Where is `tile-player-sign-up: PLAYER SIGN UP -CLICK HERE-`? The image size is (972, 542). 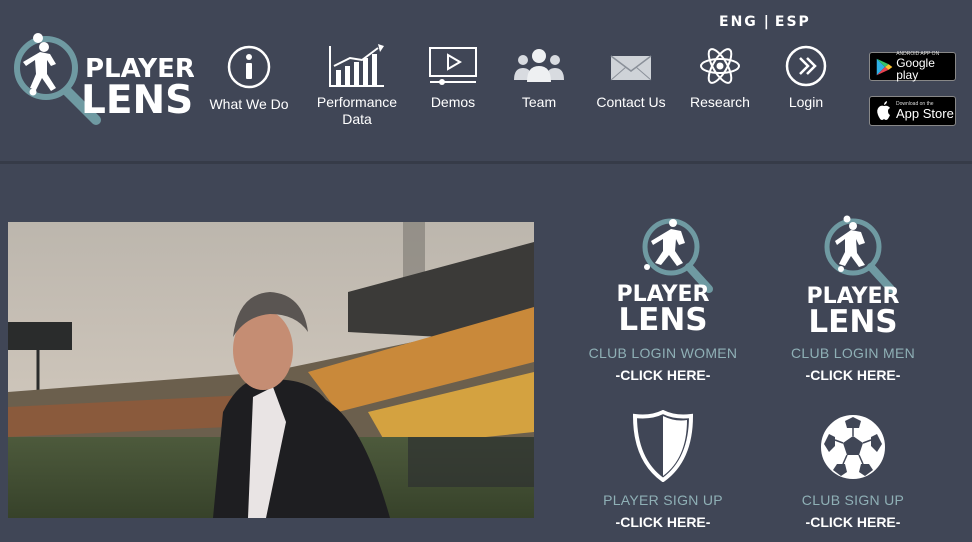 tile-player-sign-up: PLAYER SIGN UP -CLICK HERE- is located at coordinates (663, 470).